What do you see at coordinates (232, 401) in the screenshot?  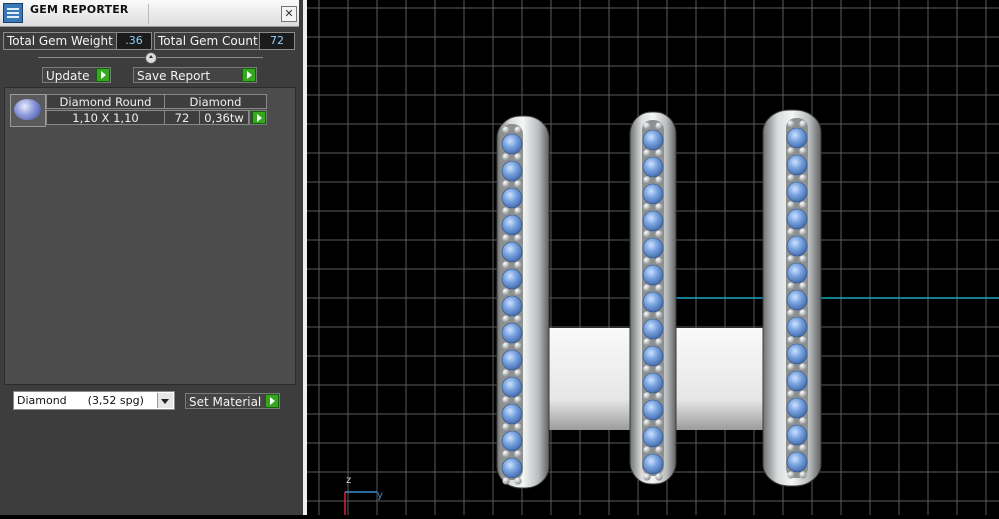 I see `set-material-button: Set Material` at bounding box center [232, 401].